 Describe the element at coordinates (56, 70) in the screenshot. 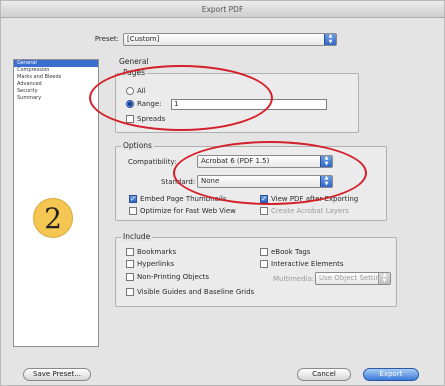

I see `sidebar-item-compression: Compression` at that location.